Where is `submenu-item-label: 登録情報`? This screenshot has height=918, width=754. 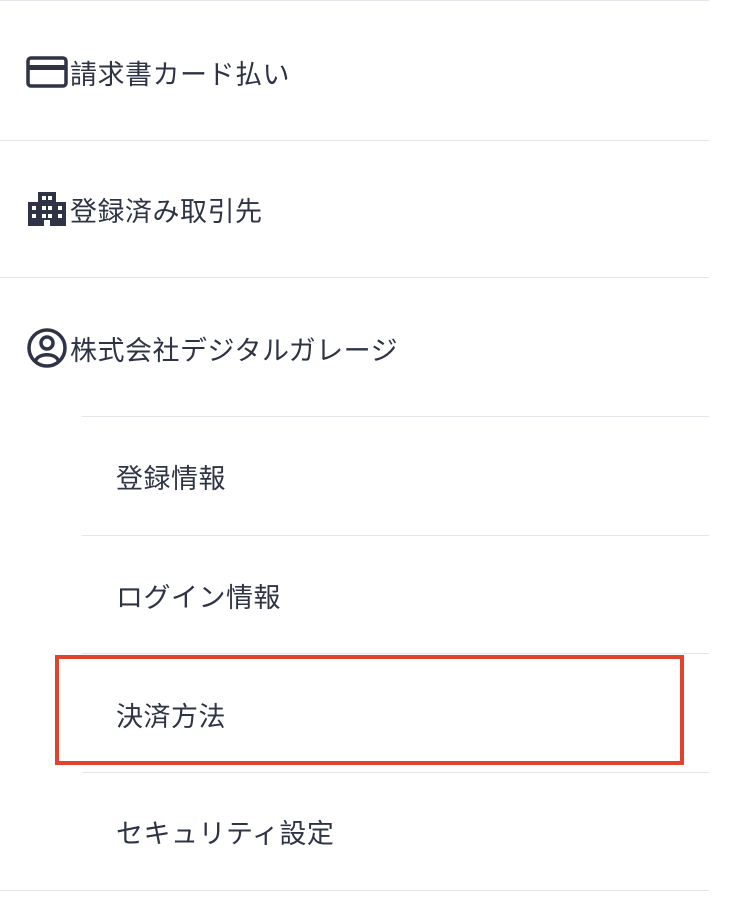
submenu-item-label: 登録情報 is located at coordinates (171, 479).